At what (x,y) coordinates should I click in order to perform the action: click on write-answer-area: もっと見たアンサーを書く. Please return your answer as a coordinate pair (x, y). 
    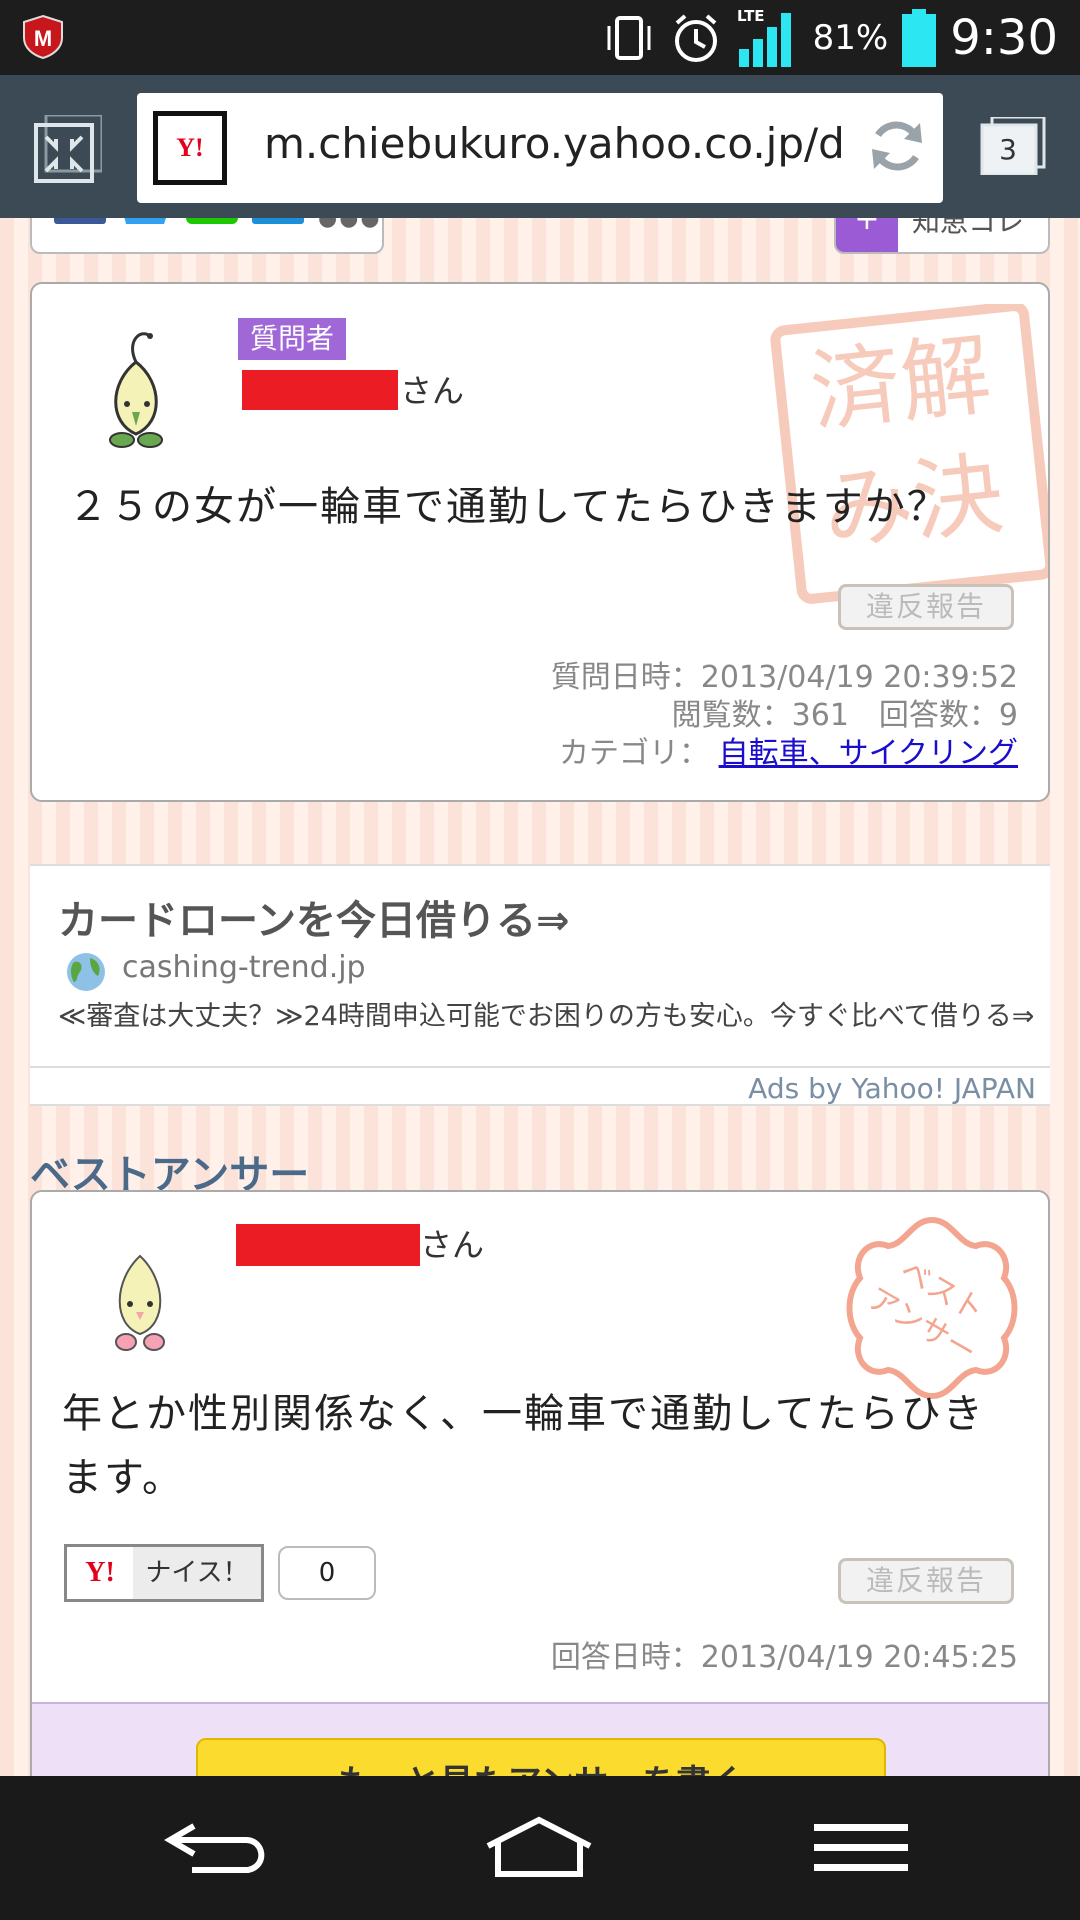
    Looking at the image, I should click on (540, 1739).